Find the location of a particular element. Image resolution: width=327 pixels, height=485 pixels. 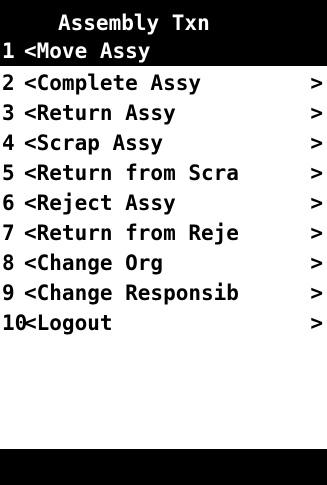

status-bar is located at coordinates (163, 467).